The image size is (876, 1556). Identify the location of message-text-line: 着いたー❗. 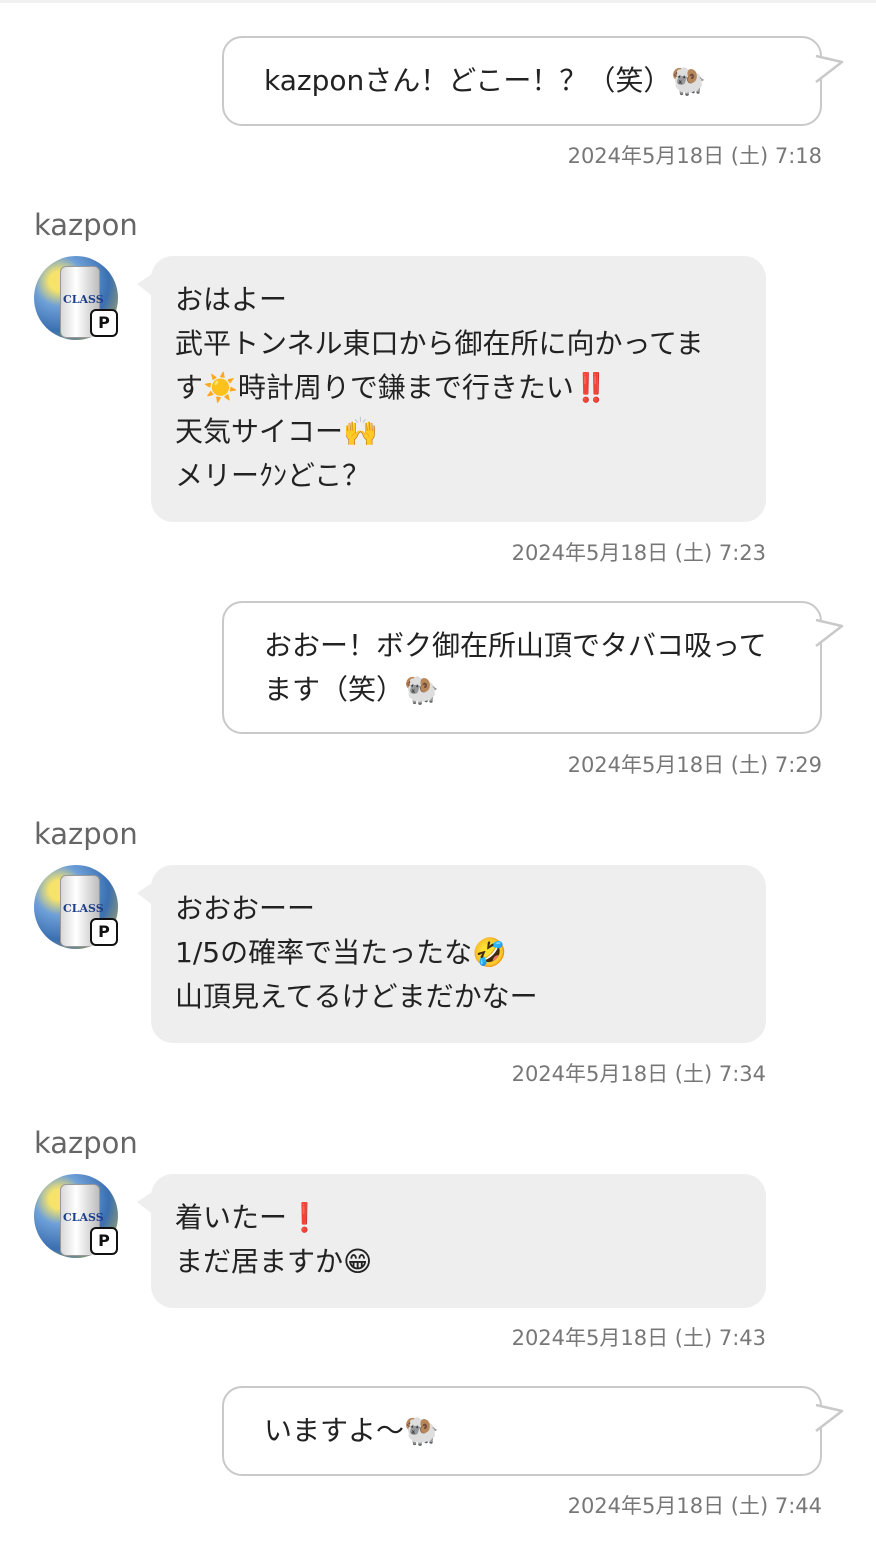
(248, 1217).